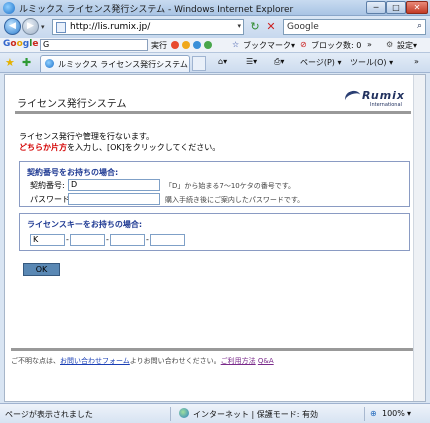  What do you see at coordinates (61, 27) in the screenshot?
I see `page-icon` at bounding box center [61, 27].